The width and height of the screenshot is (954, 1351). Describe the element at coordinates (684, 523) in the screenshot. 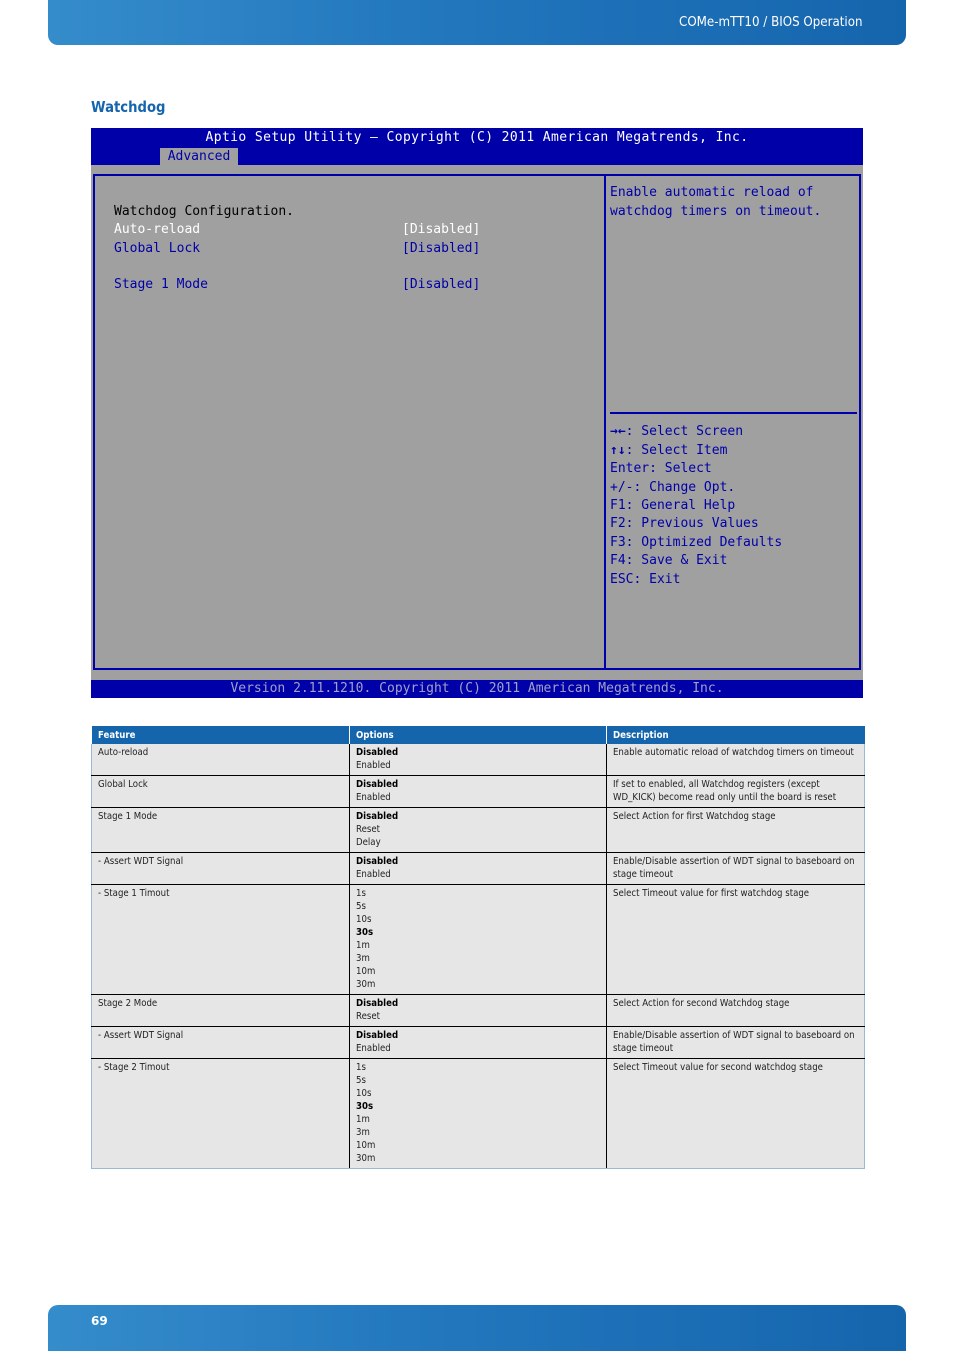

I see `key-help-f2: F2: Previous Values` at that location.